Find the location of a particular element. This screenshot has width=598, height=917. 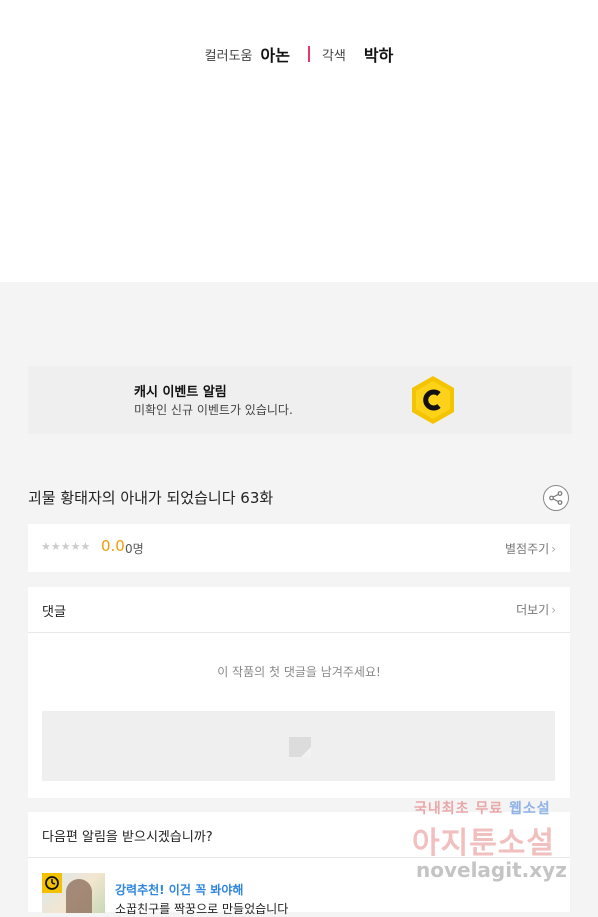

share-icon is located at coordinates (556, 498).